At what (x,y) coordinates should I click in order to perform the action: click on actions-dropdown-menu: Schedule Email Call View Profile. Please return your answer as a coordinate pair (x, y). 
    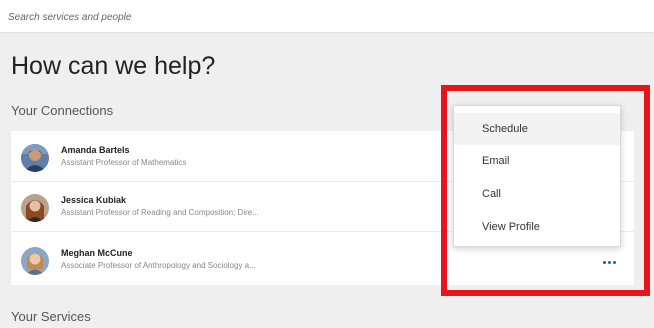
    Looking at the image, I should click on (537, 176).